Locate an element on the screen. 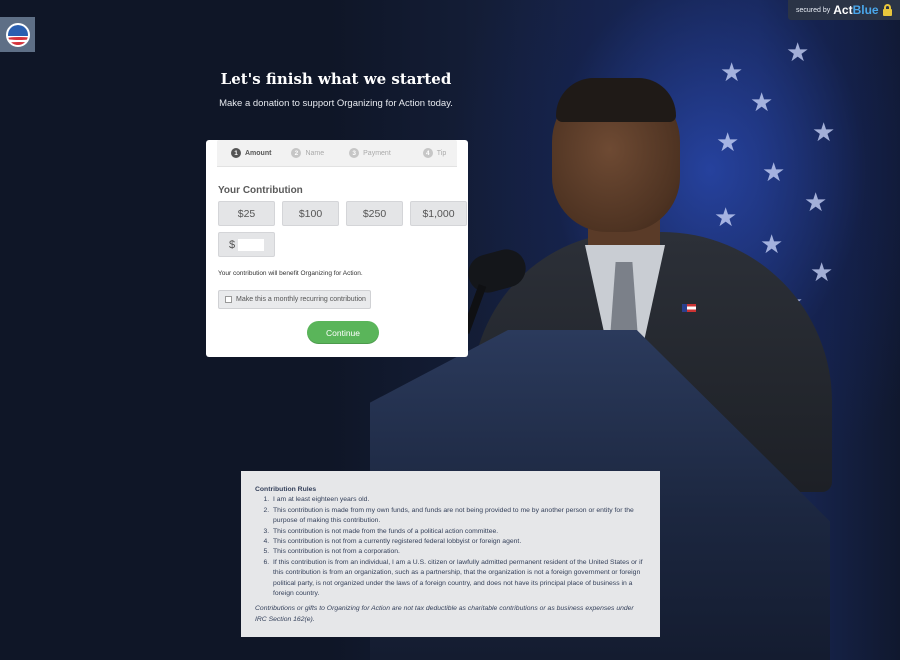 The width and height of the screenshot is (900, 660). amount-button-100: $100 is located at coordinates (310, 213).